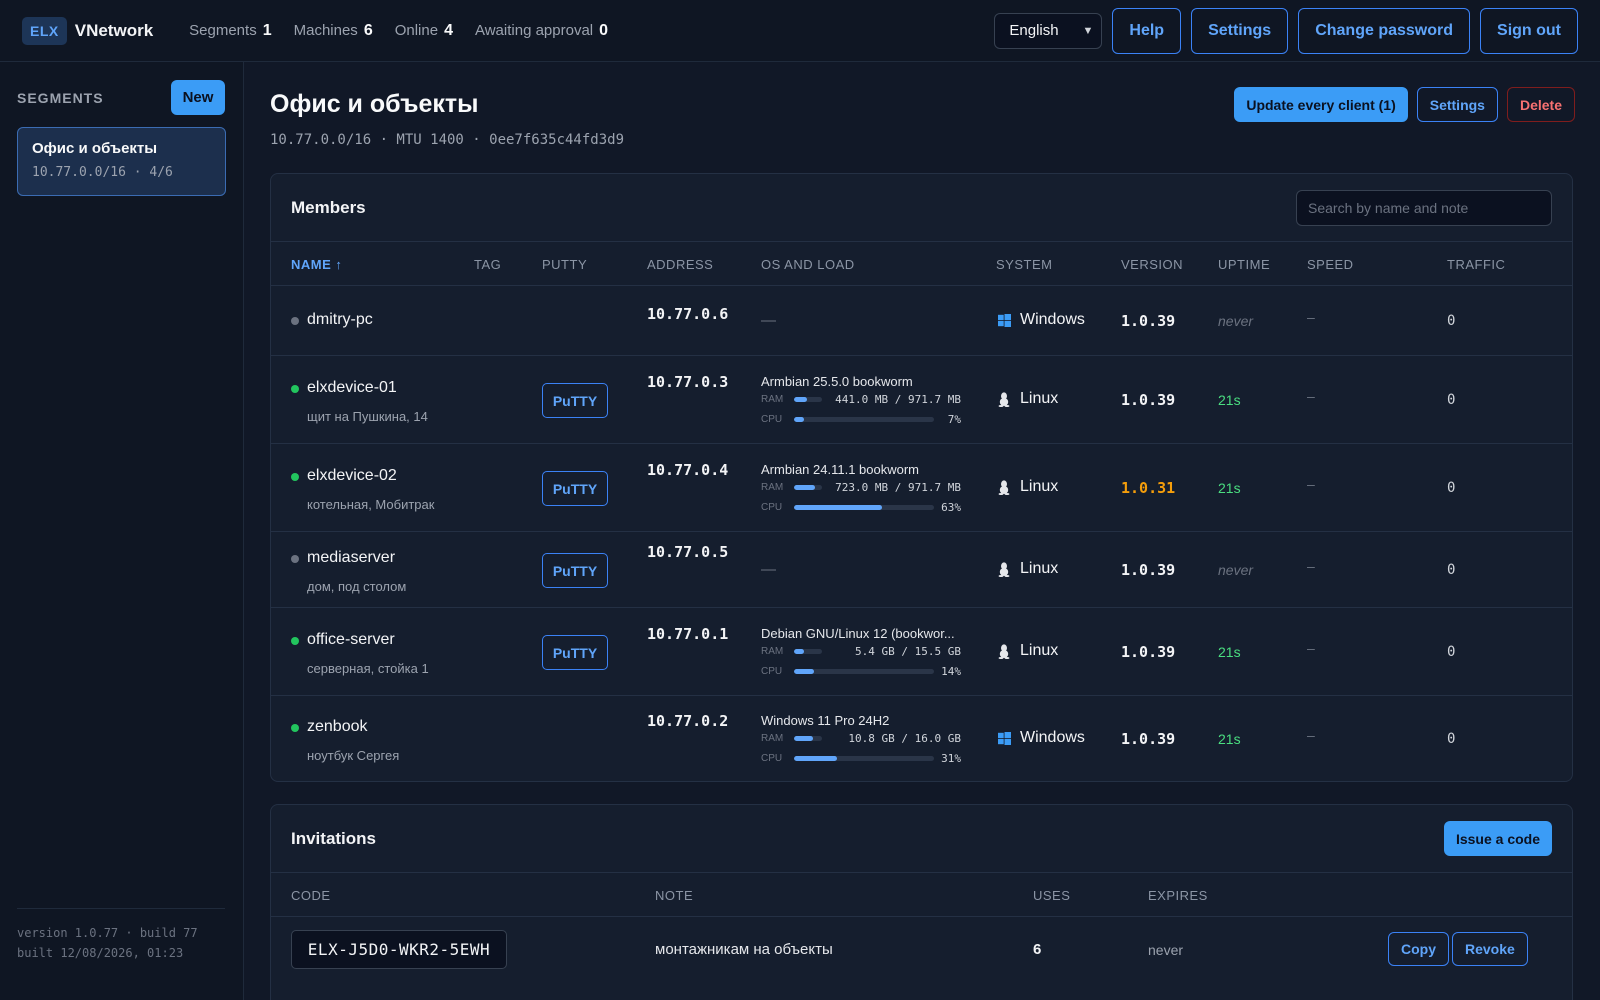 This screenshot has width=1600, height=1000. What do you see at coordinates (340, 320) in the screenshot?
I see `member-name: dmitry-pc` at bounding box center [340, 320].